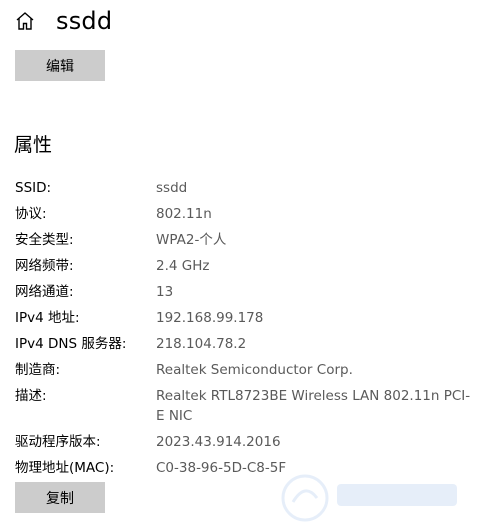  What do you see at coordinates (58, 442) in the screenshot?
I see `property-label: 驱动程序版本:` at bounding box center [58, 442].